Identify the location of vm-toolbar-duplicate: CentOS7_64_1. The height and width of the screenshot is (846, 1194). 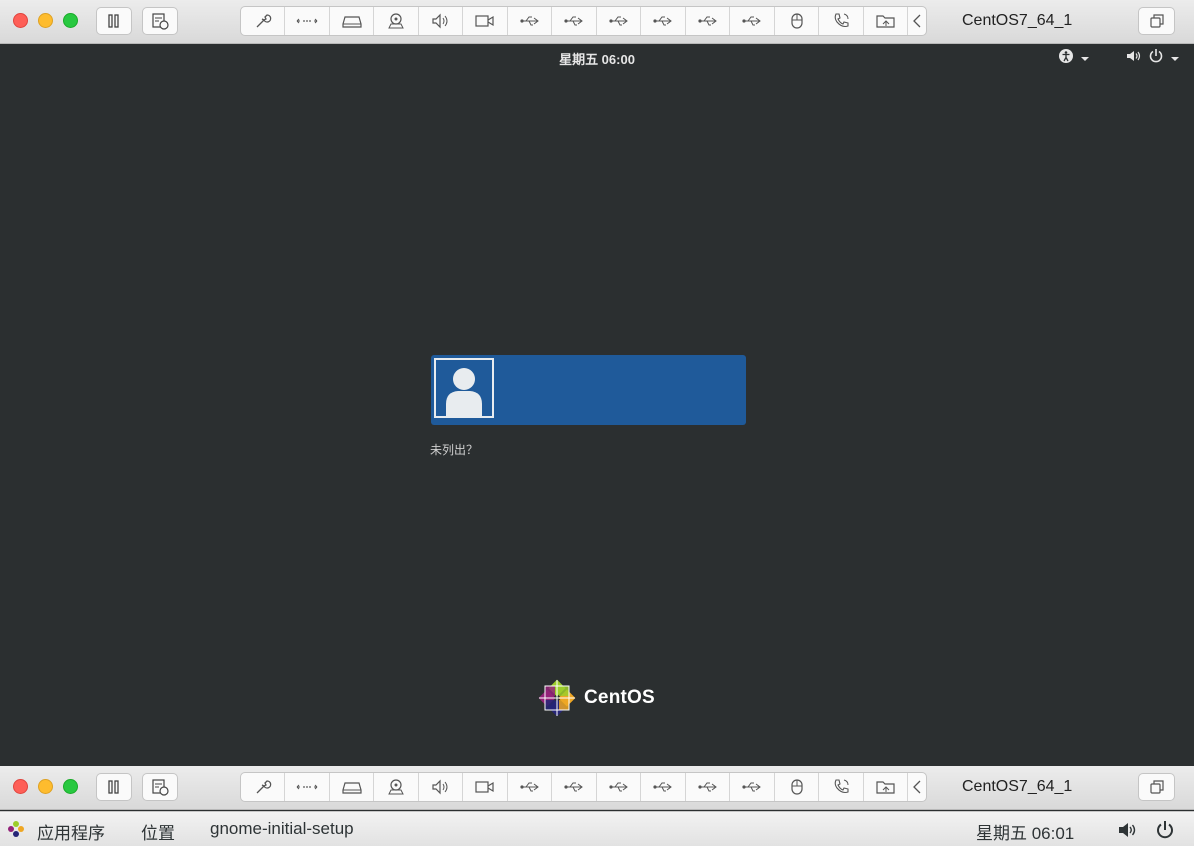
(597, 788).